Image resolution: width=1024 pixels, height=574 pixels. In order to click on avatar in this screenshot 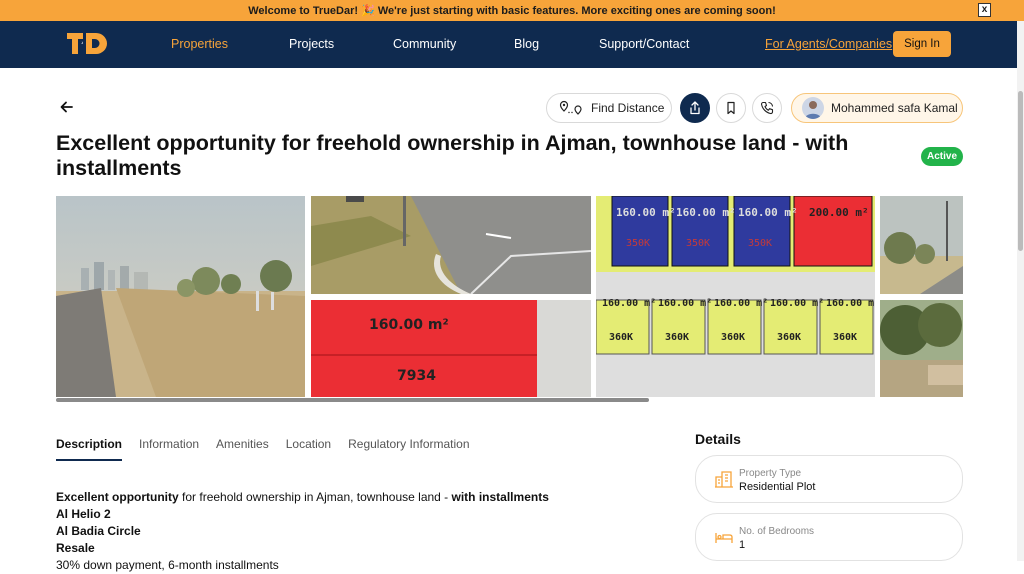, I will do `click(813, 108)`.